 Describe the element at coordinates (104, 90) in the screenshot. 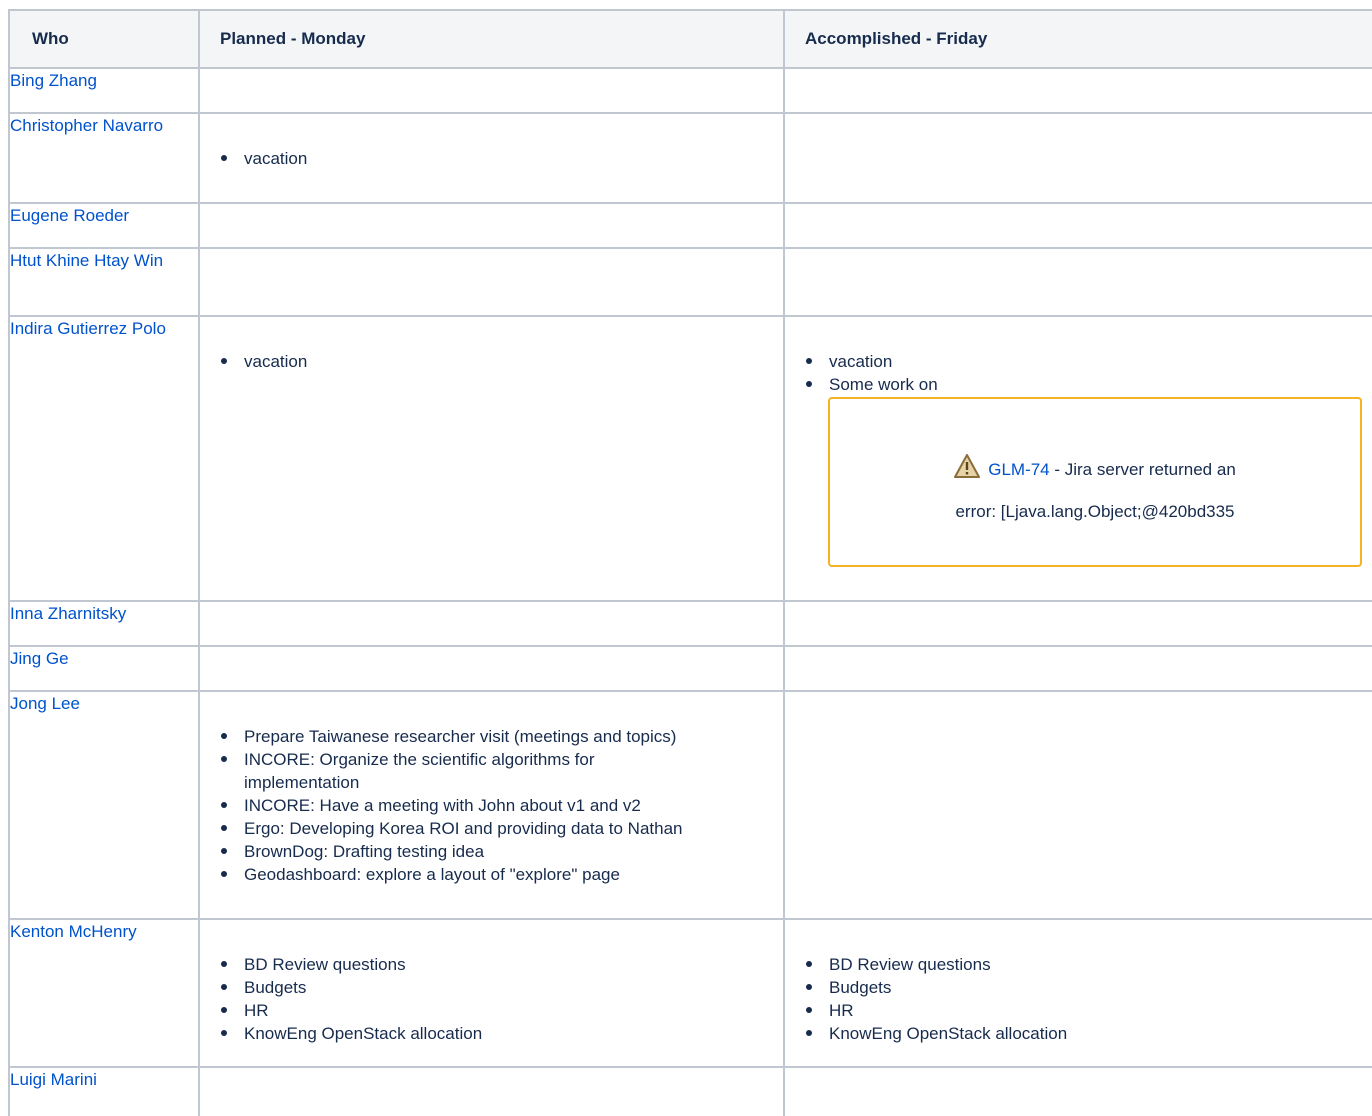

I see `who-cell: Bing Zhang` at that location.